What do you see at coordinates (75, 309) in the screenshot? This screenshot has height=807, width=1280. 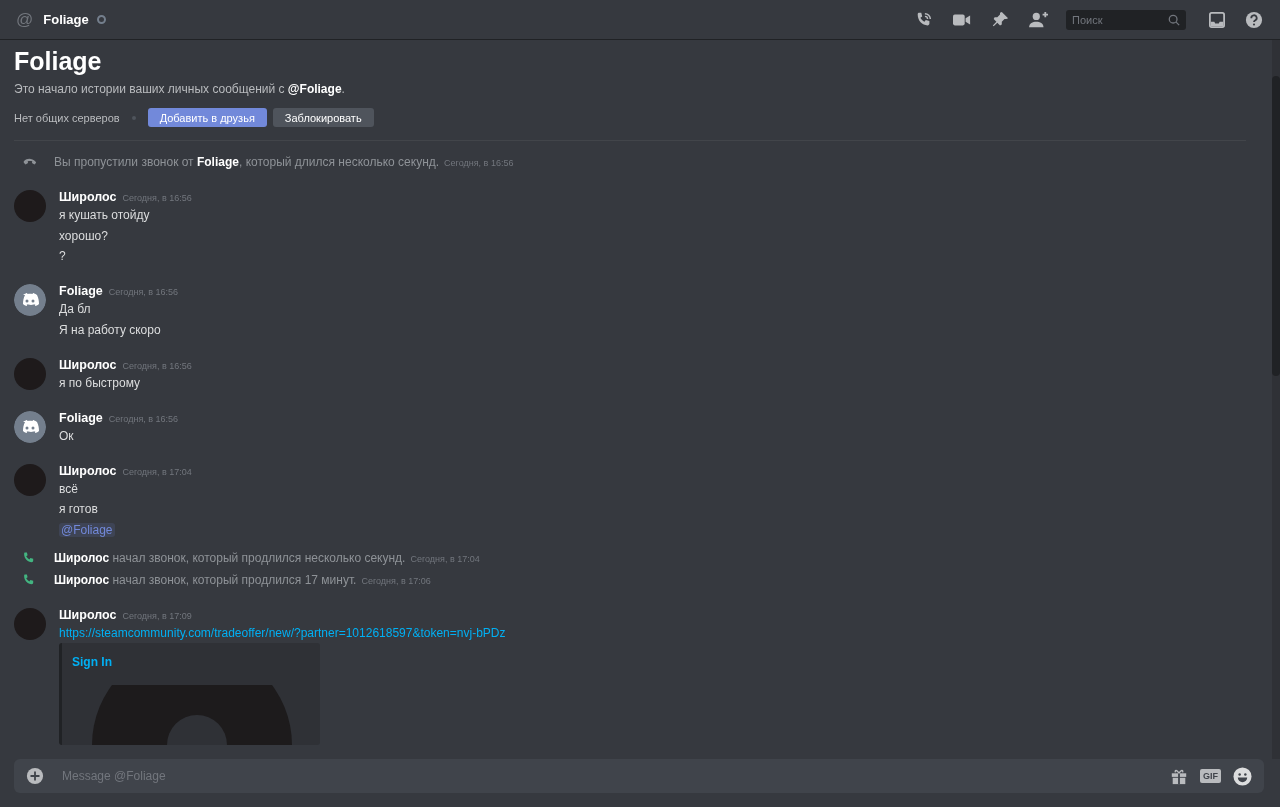 I see `message-text: Да бл` at bounding box center [75, 309].